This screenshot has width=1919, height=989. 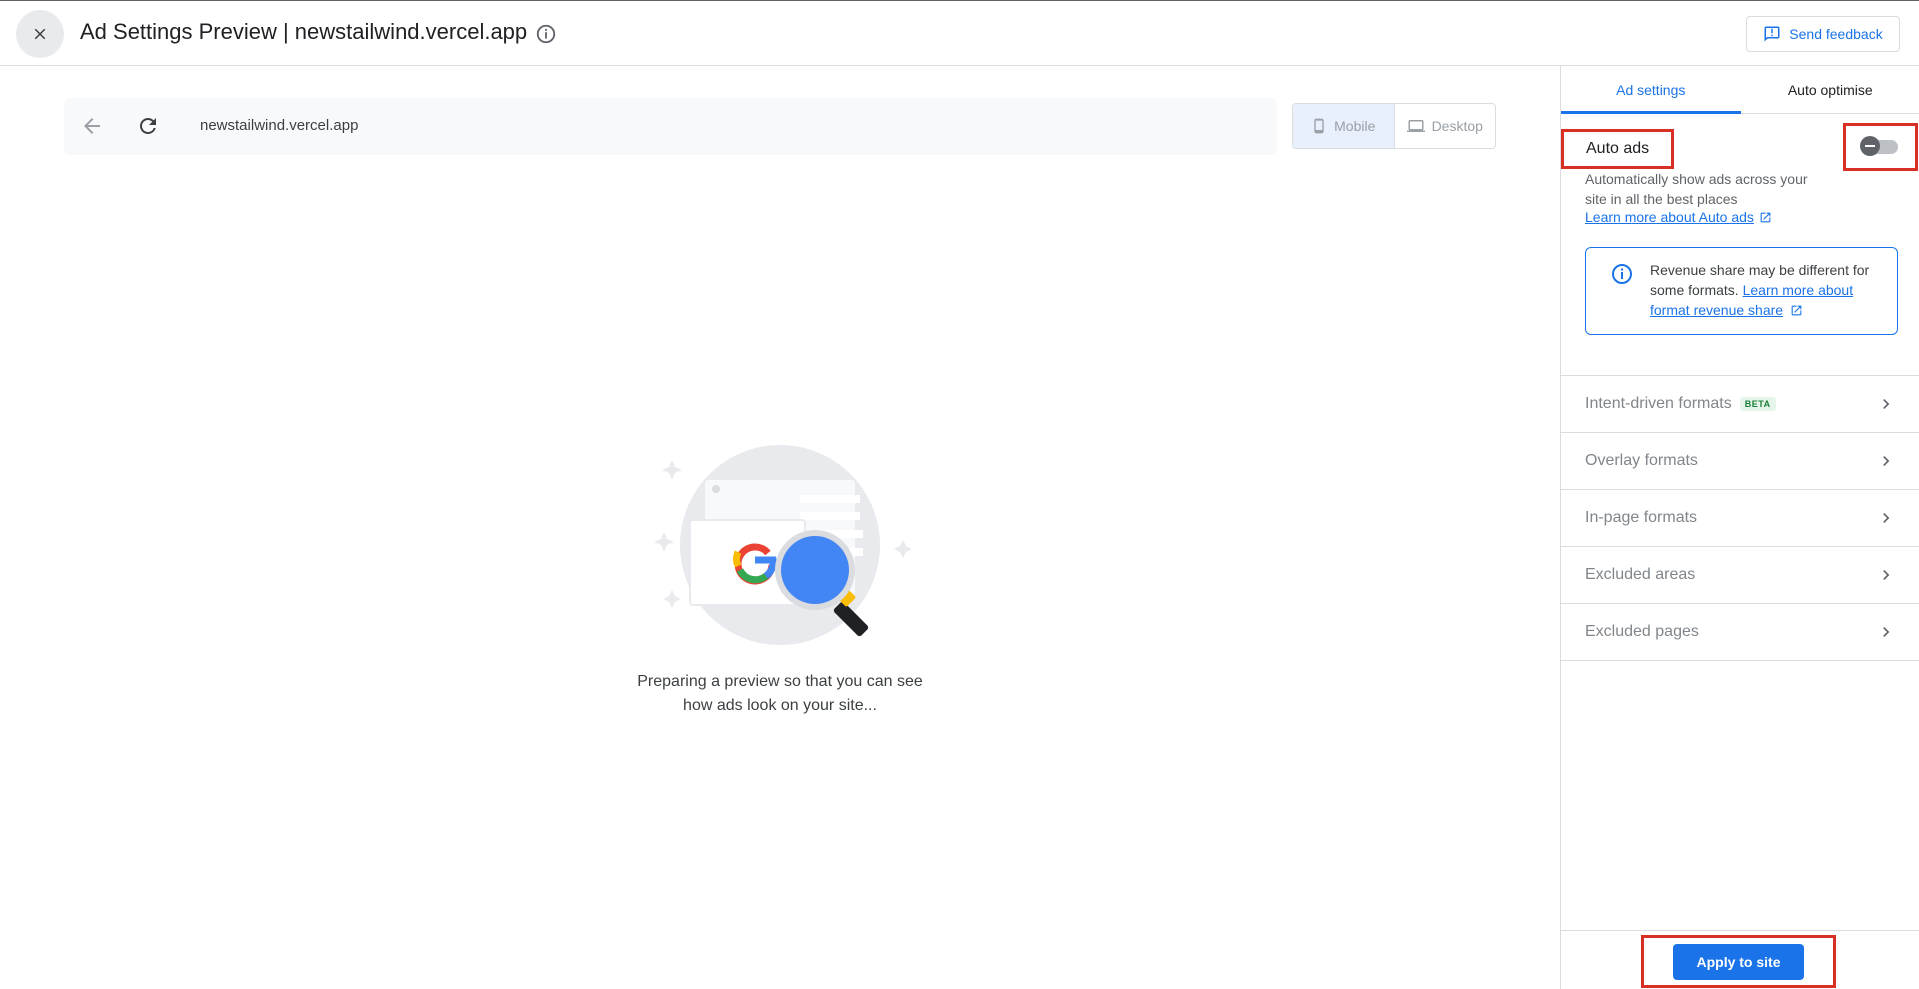 What do you see at coordinates (1651, 90) in the screenshot?
I see `tab-ad-settings: Ad settings` at bounding box center [1651, 90].